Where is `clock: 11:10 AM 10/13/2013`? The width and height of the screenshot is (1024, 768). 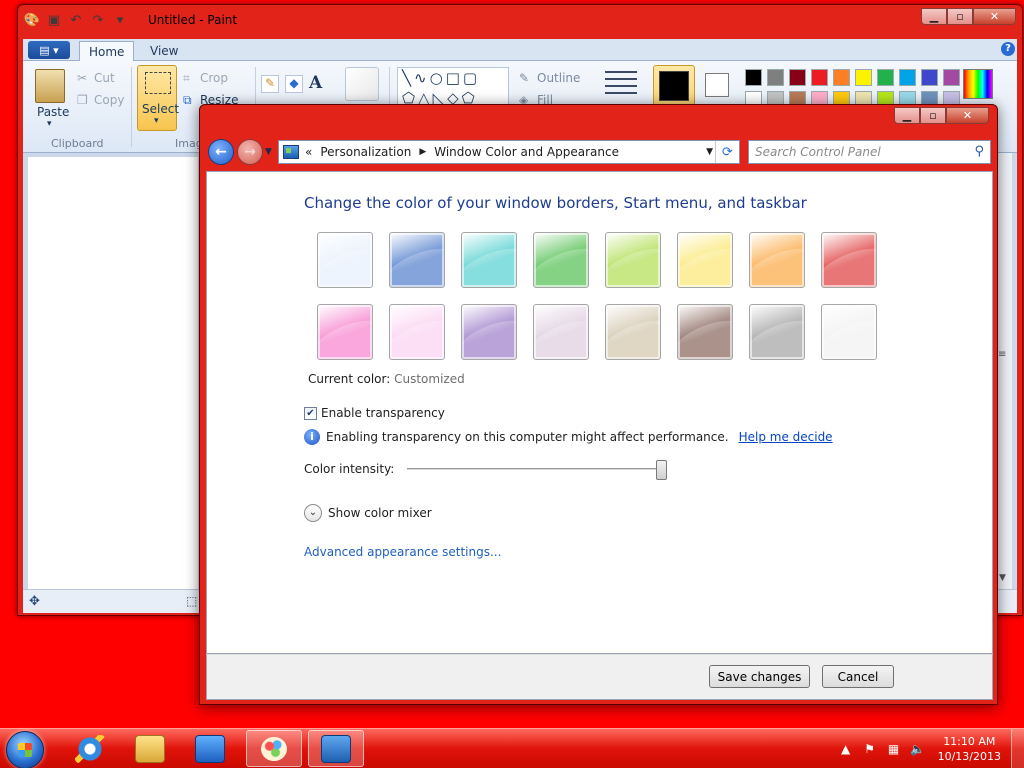 clock: 11:10 AM 10/13/2013 is located at coordinates (969, 749).